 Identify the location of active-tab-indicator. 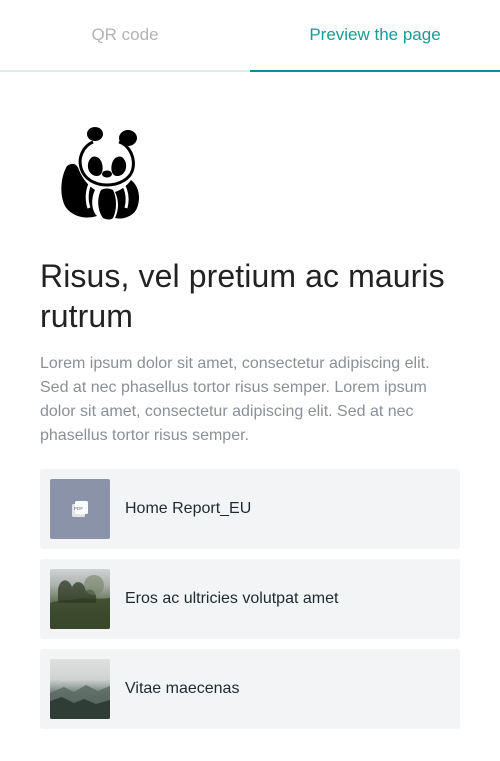
(375, 71).